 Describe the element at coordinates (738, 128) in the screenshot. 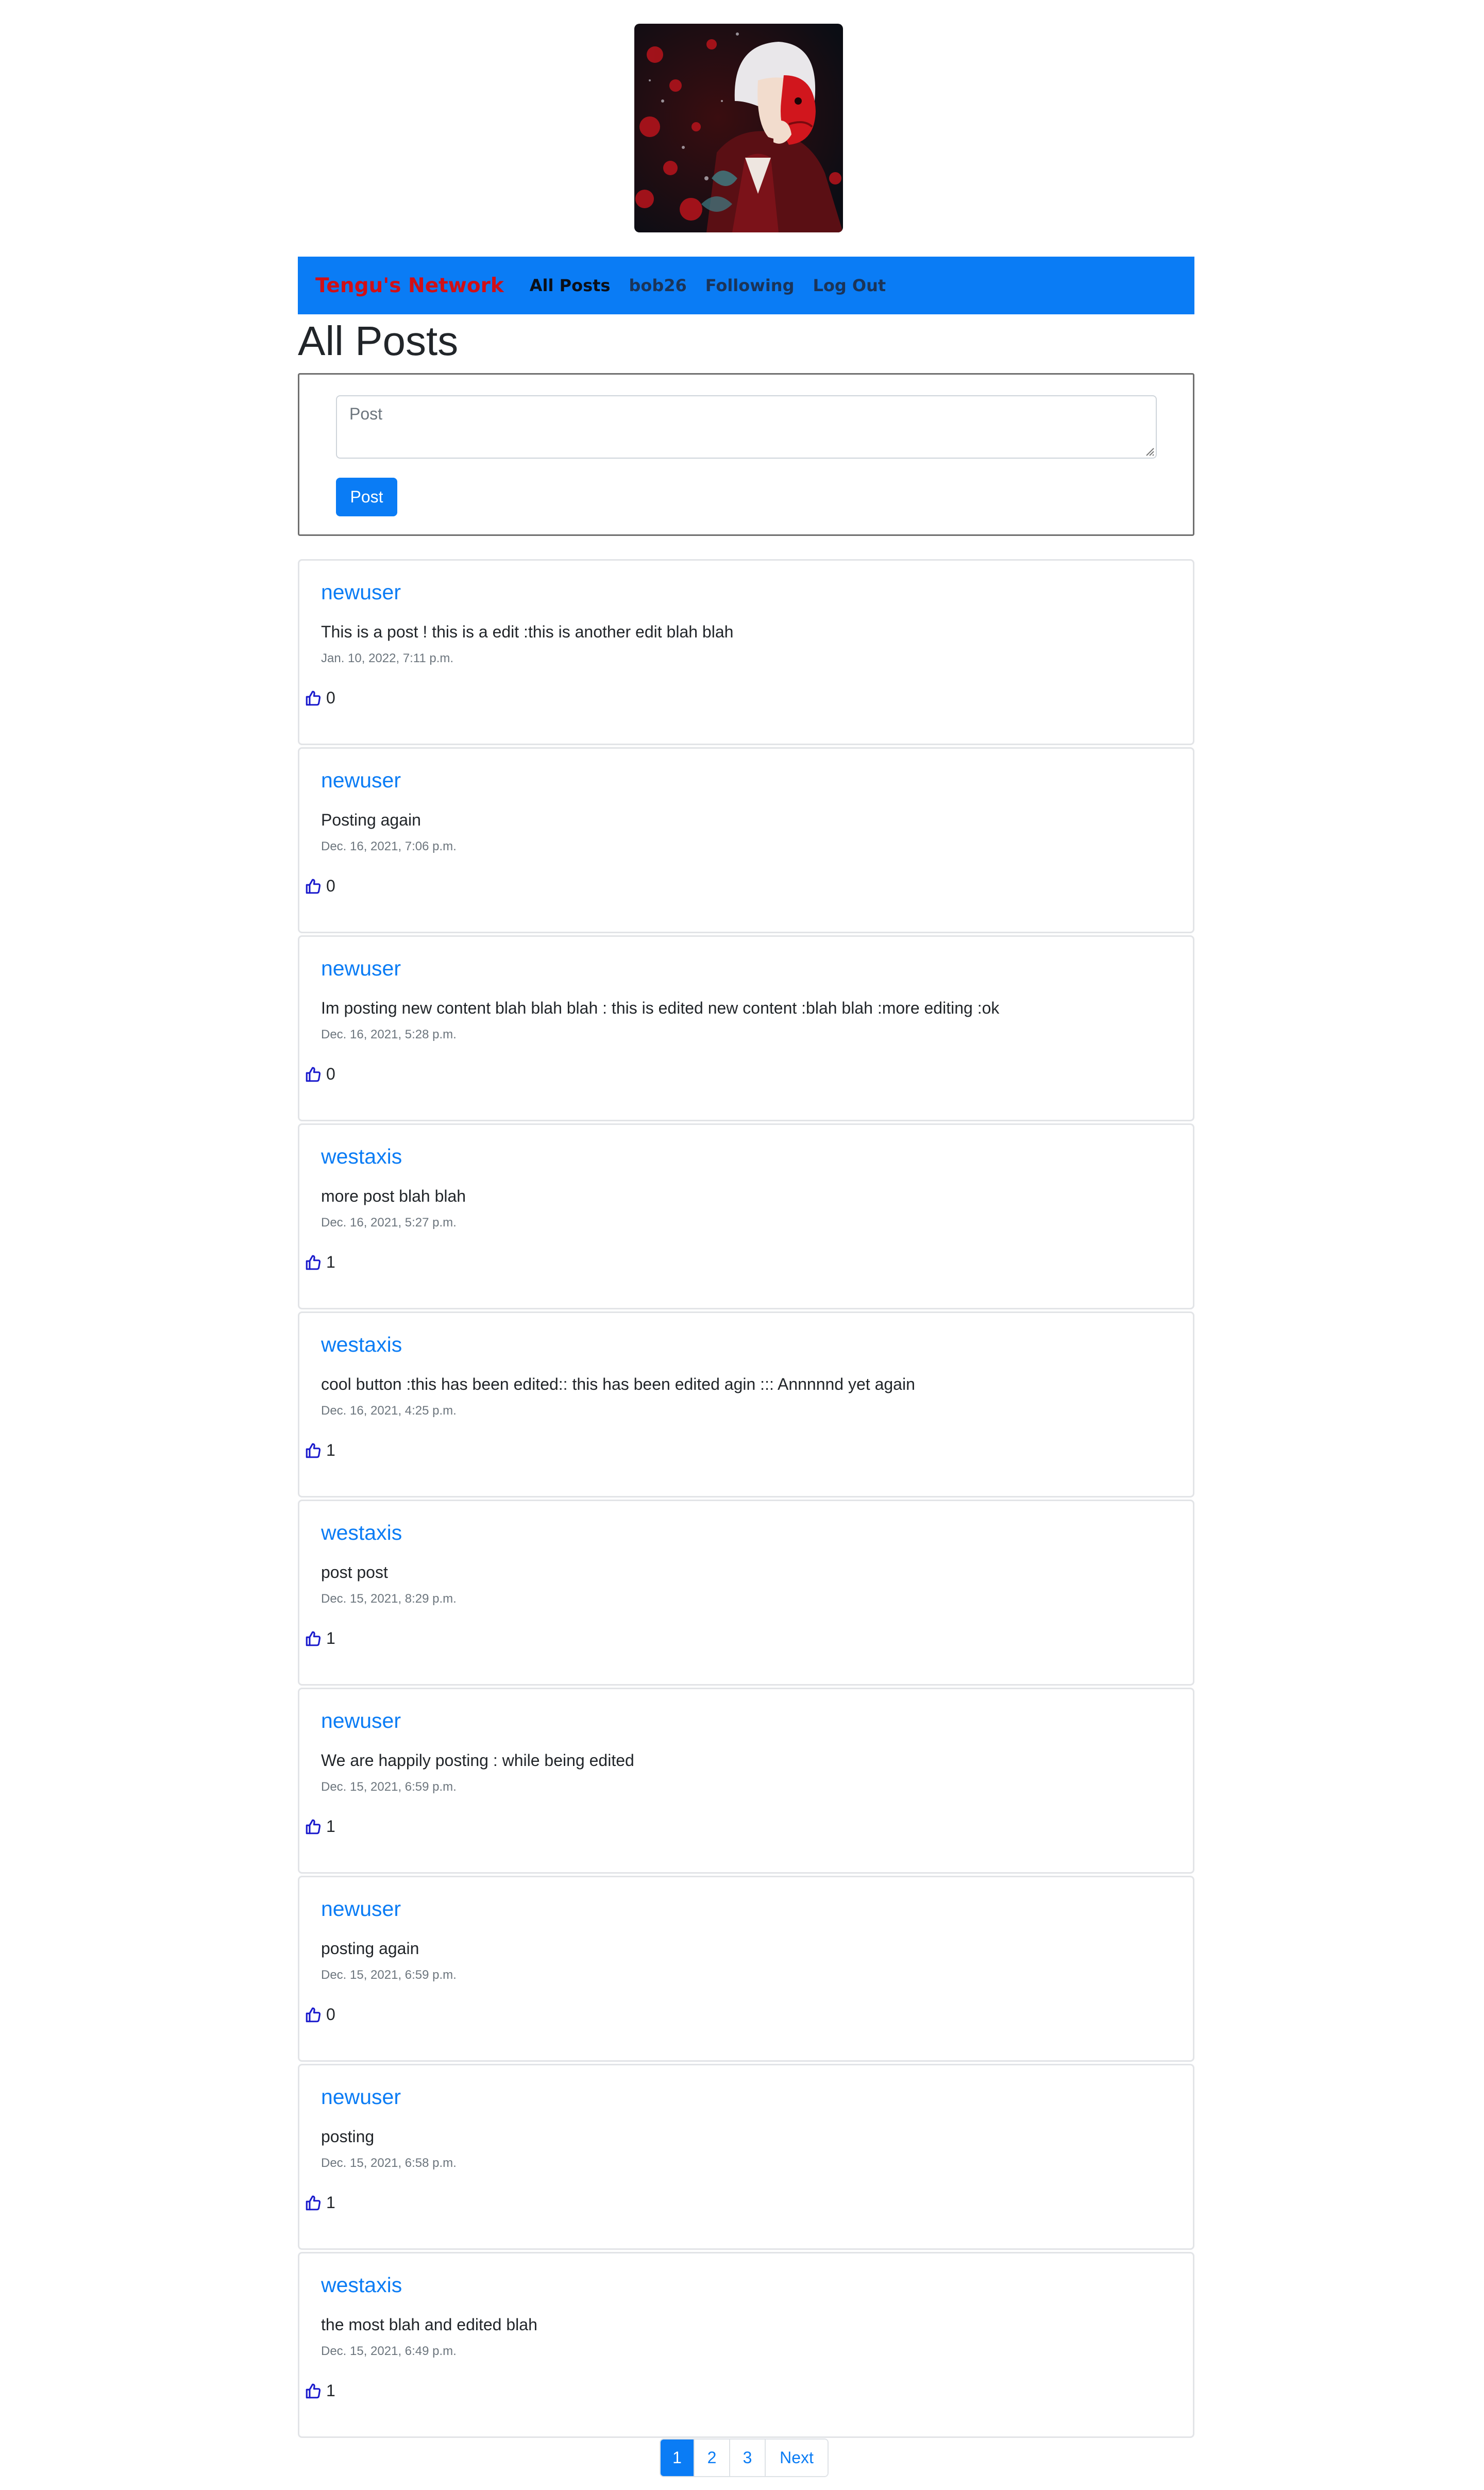

I see `banner-image` at that location.